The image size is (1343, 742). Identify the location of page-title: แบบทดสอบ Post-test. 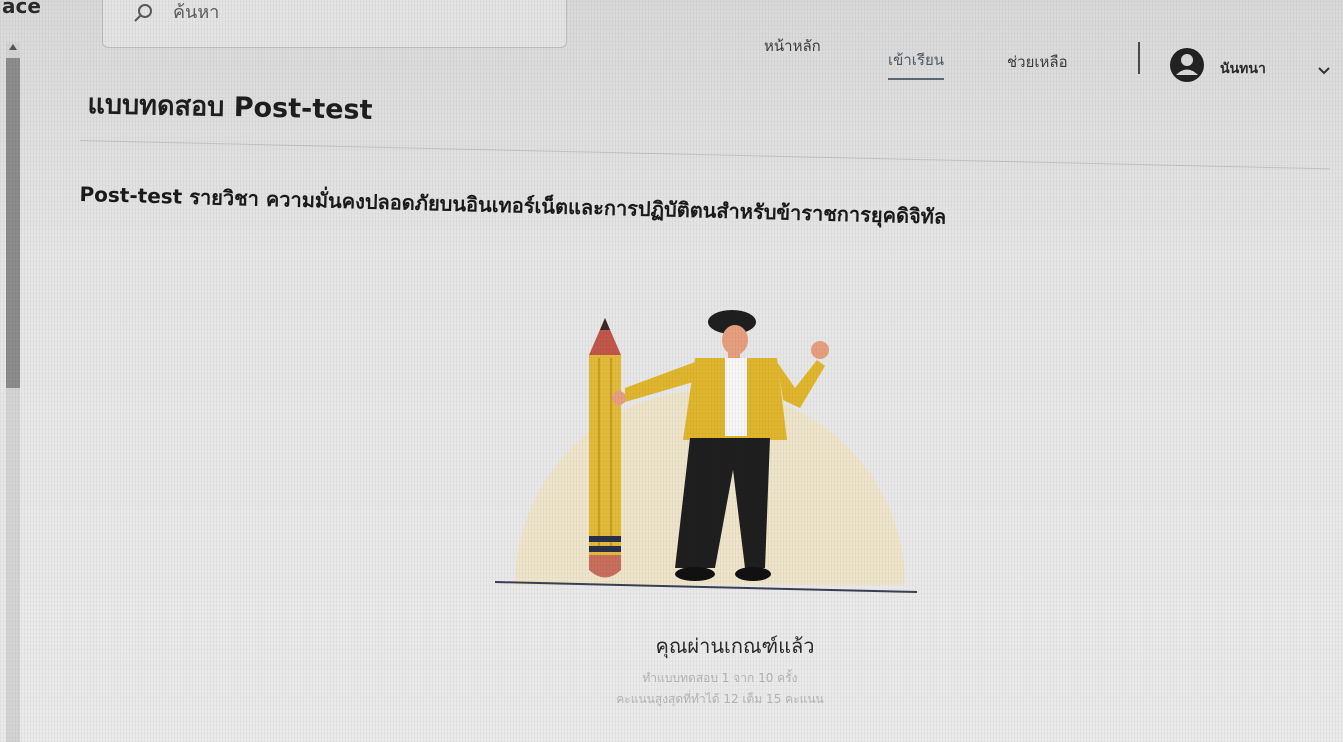
(230, 107).